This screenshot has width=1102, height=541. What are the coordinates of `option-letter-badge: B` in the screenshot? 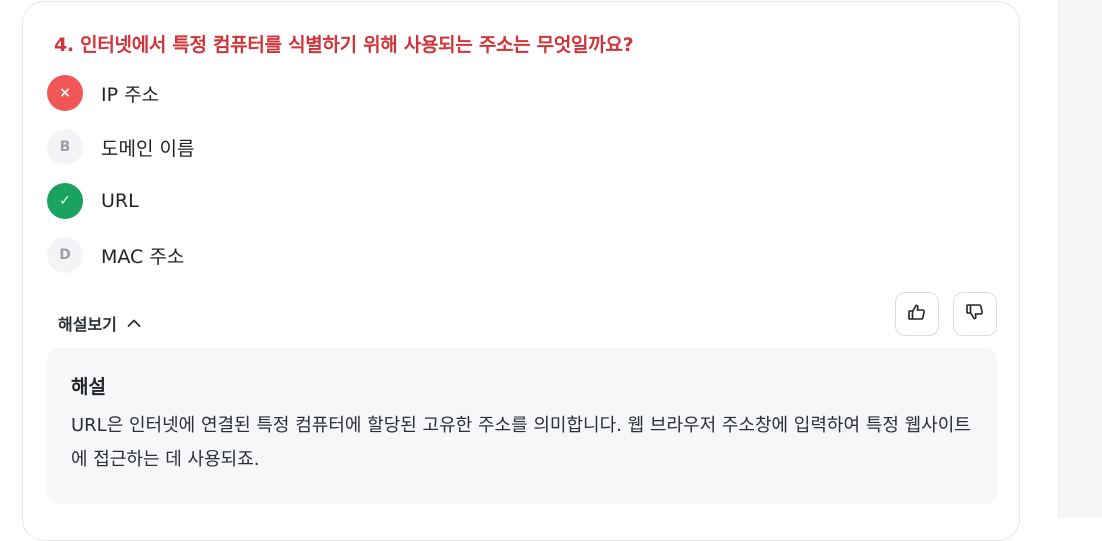 It's located at (65, 147).